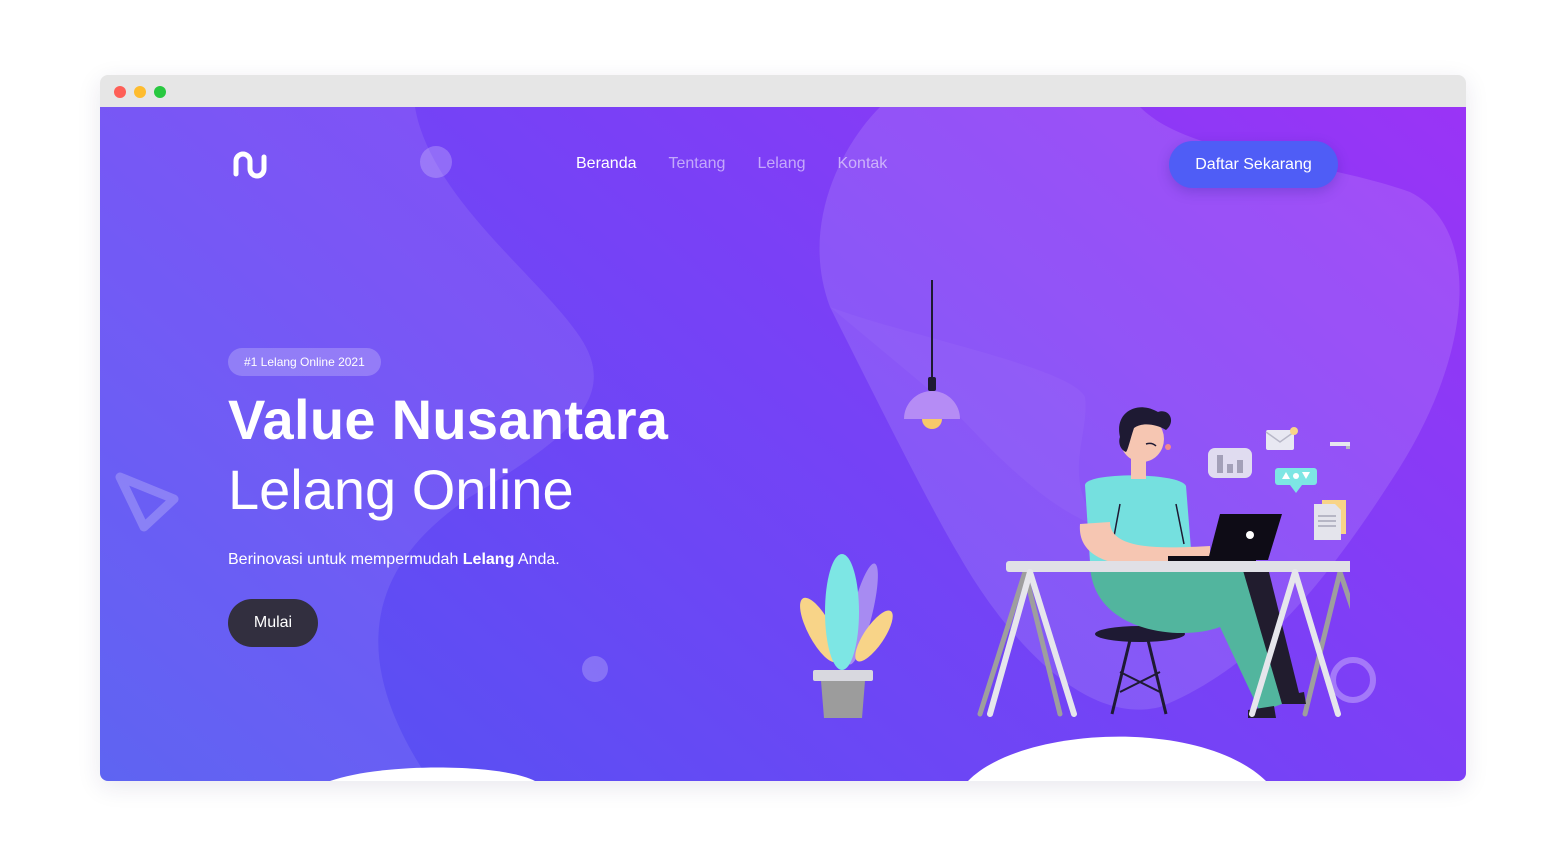  What do you see at coordinates (448, 419) in the screenshot?
I see `hero-title: Value Nusantara` at bounding box center [448, 419].